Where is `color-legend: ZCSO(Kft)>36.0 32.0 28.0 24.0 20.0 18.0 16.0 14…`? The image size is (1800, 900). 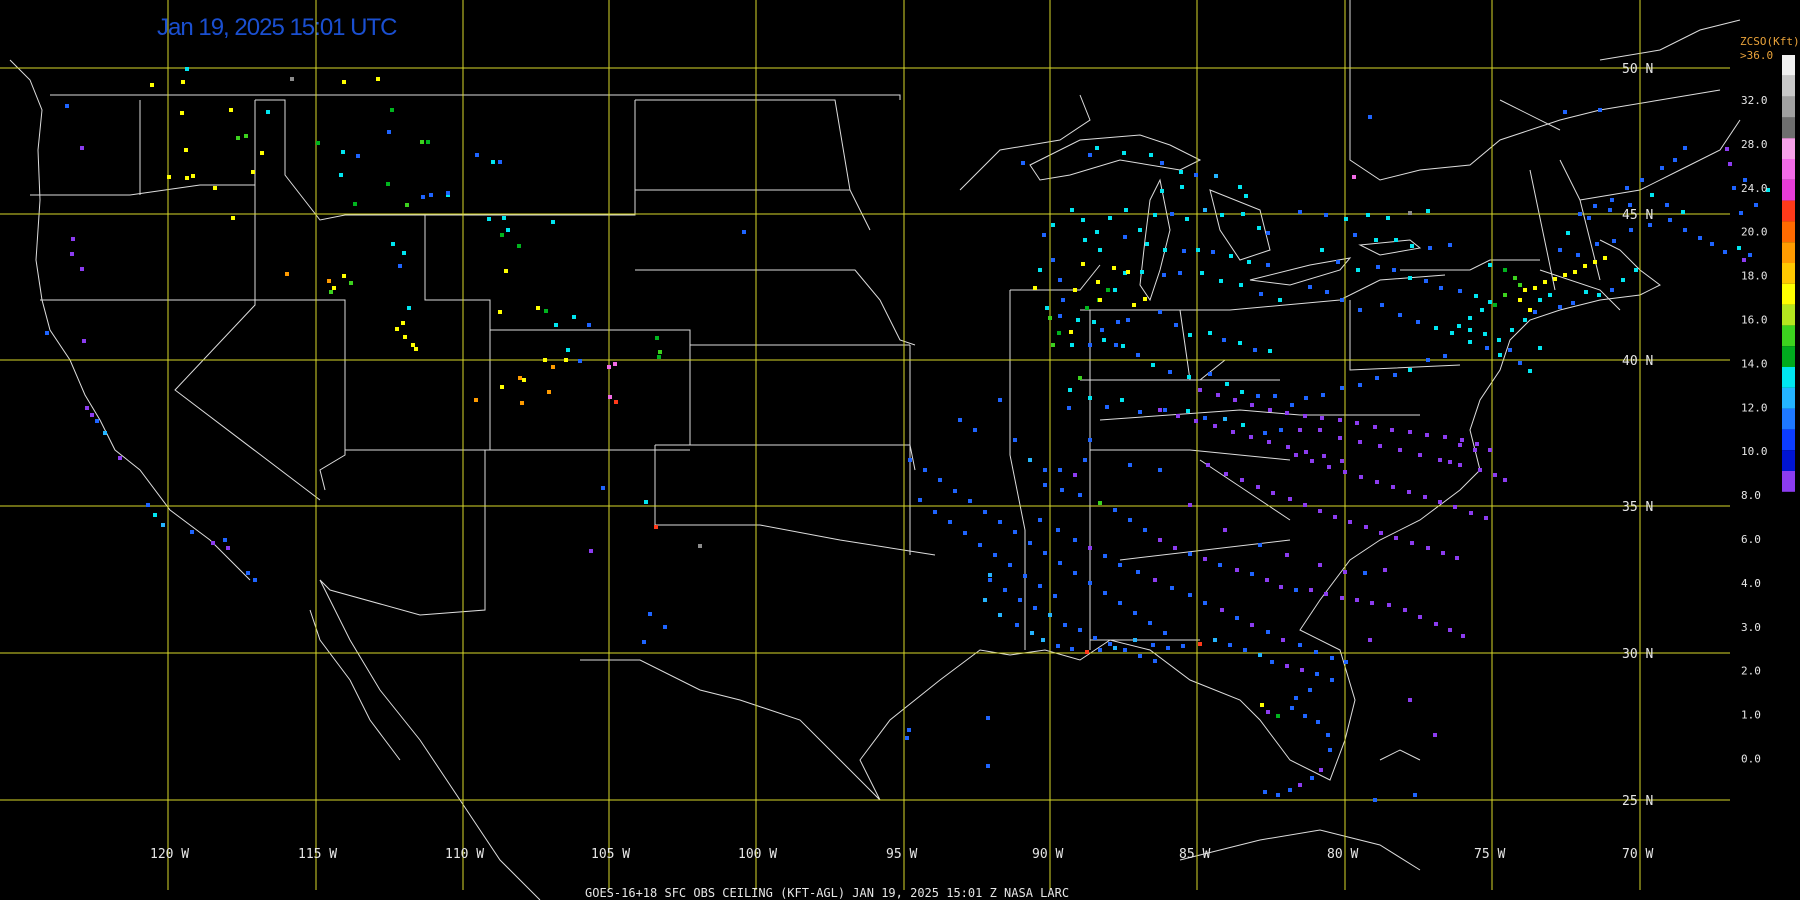
color-legend: ZCSO(Kft)>36.0 32.0 28.0 24.0 20.0 18.0 16.0 14… is located at coordinates (1770, 400).